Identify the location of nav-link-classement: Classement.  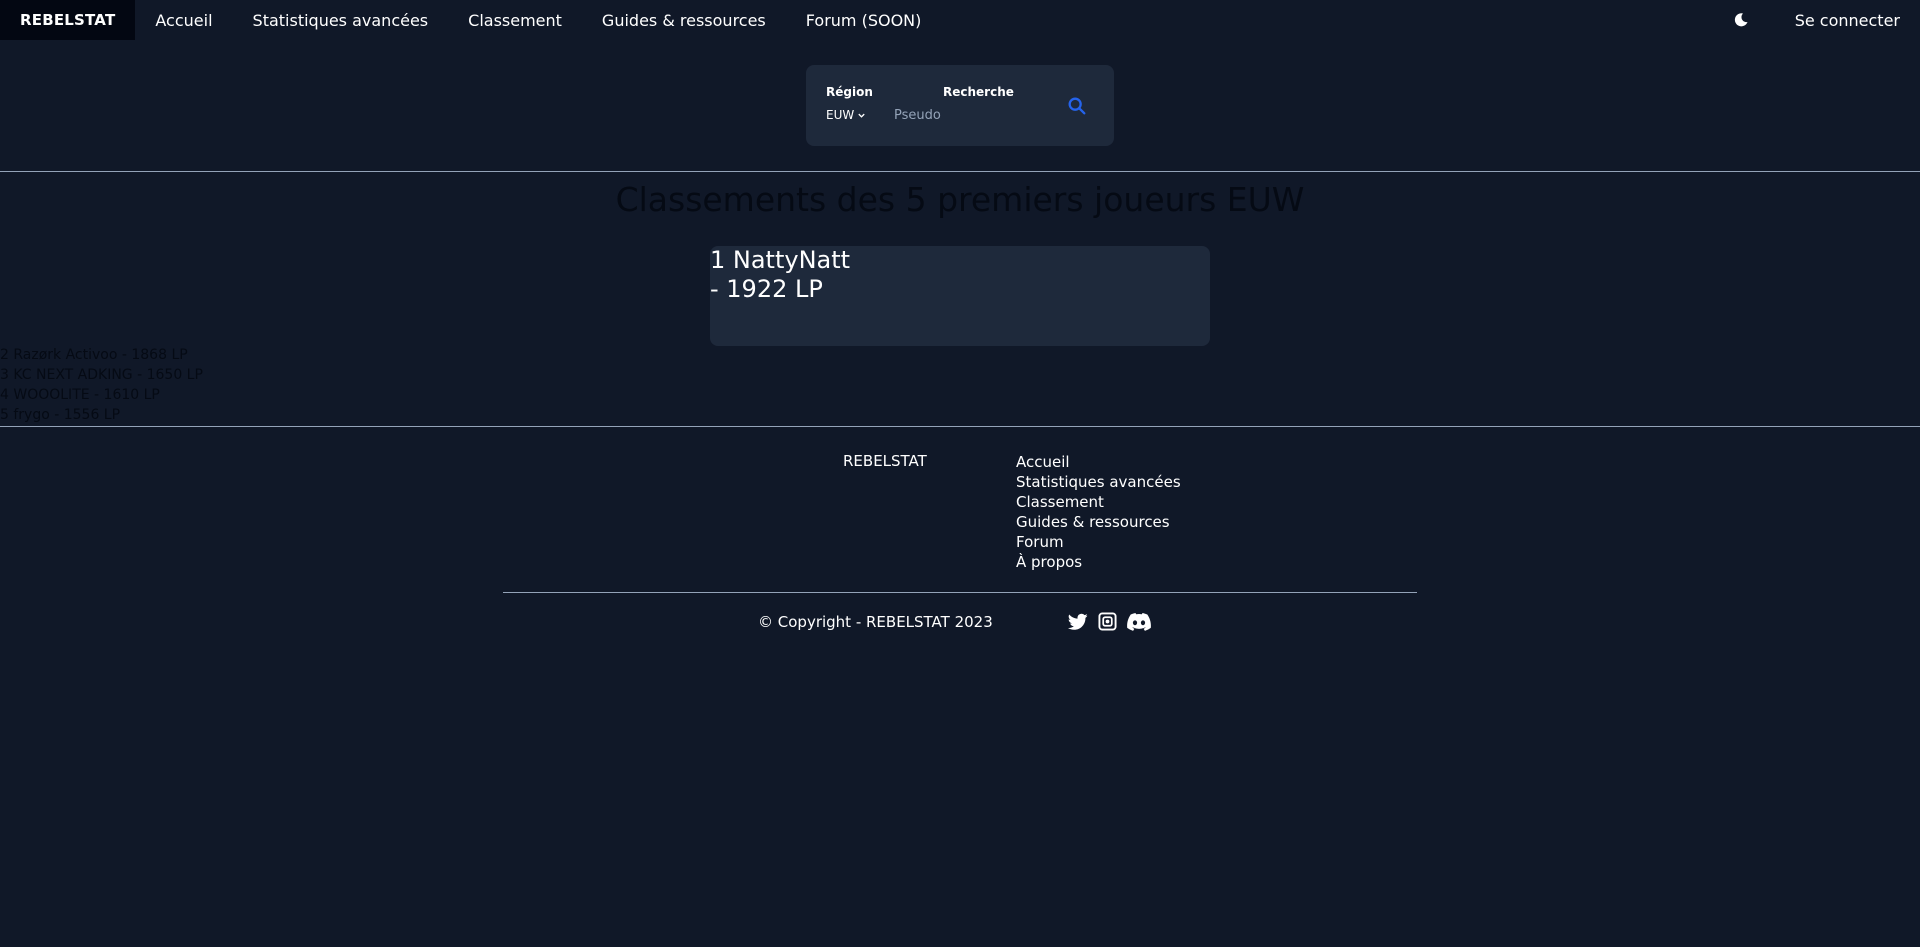
(515, 20).